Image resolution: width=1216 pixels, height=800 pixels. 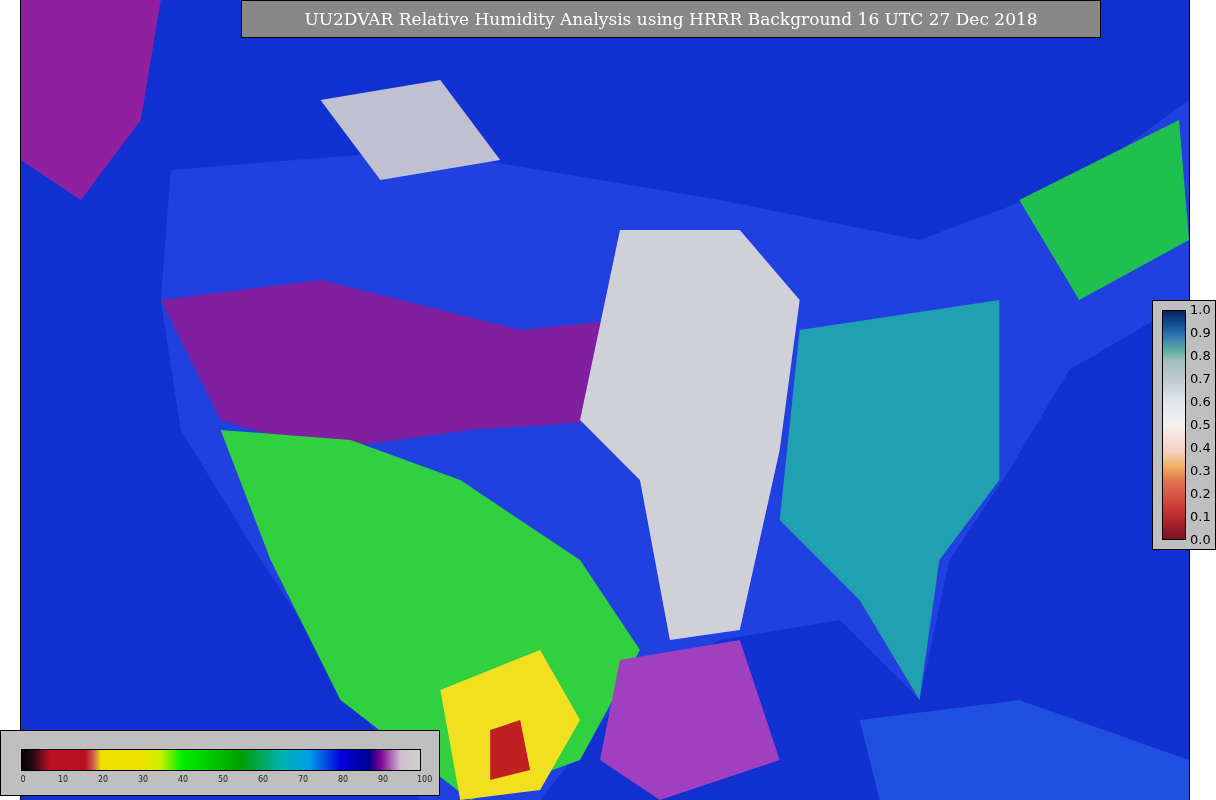 I want to click on tick-label: 0.4, so click(x=1200, y=448).